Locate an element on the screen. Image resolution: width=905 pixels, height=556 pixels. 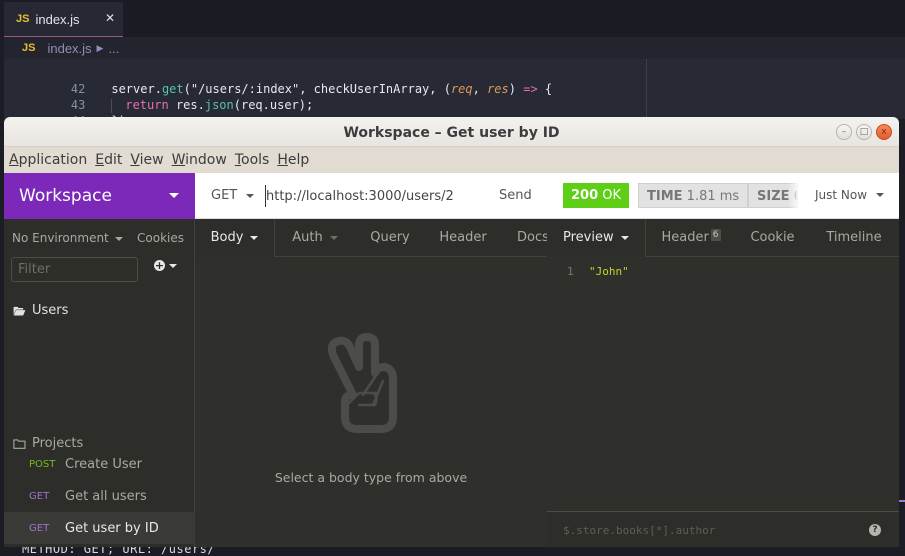
tab-header: Header is located at coordinates (463, 238).